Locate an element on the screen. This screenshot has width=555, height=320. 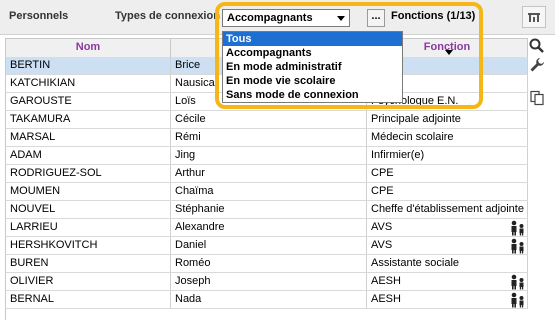
wrench-icon is located at coordinates (537, 65).